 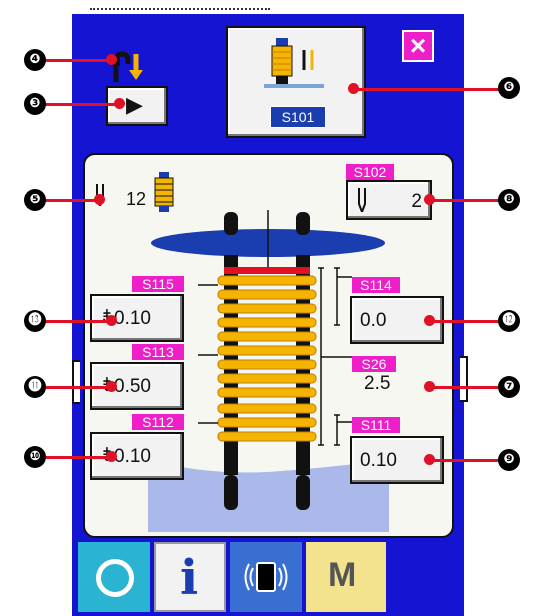 I want to click on info-button: i, so click(x=190, y=577).